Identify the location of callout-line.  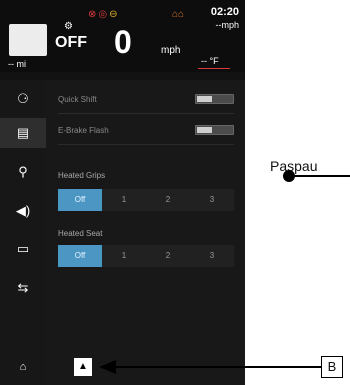
(322, 176).